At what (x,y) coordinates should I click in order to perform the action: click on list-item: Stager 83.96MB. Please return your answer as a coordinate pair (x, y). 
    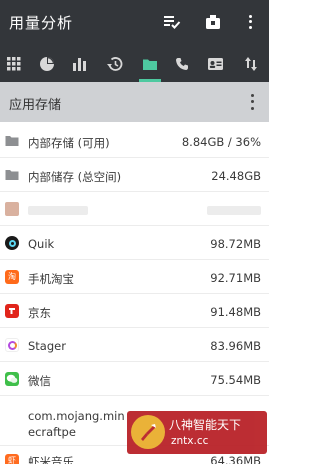
    Looking at the image, I should click on (134, 346).